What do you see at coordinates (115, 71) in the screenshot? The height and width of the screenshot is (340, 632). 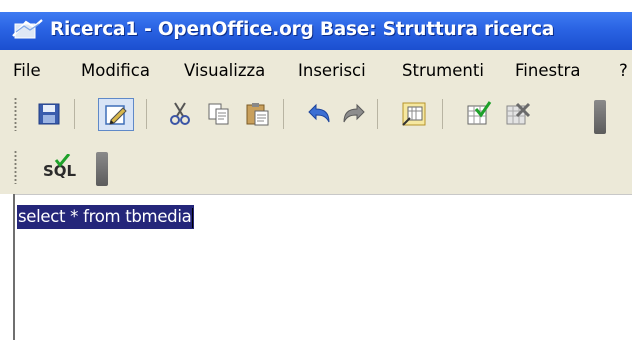 I see `menu-modifica: Modifica` at bounding box center [115, 71].